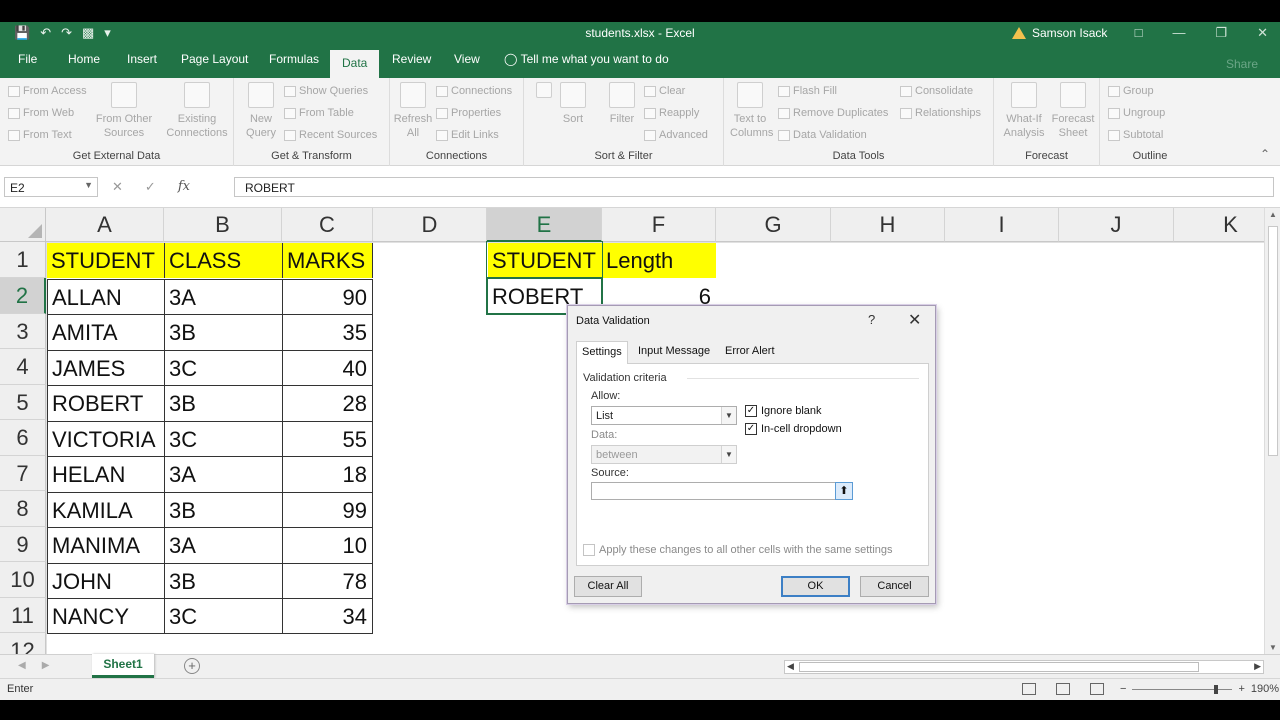 This screenshot has height=720, width=1280. I want to click on column-header-b: B, so click(223, 225).